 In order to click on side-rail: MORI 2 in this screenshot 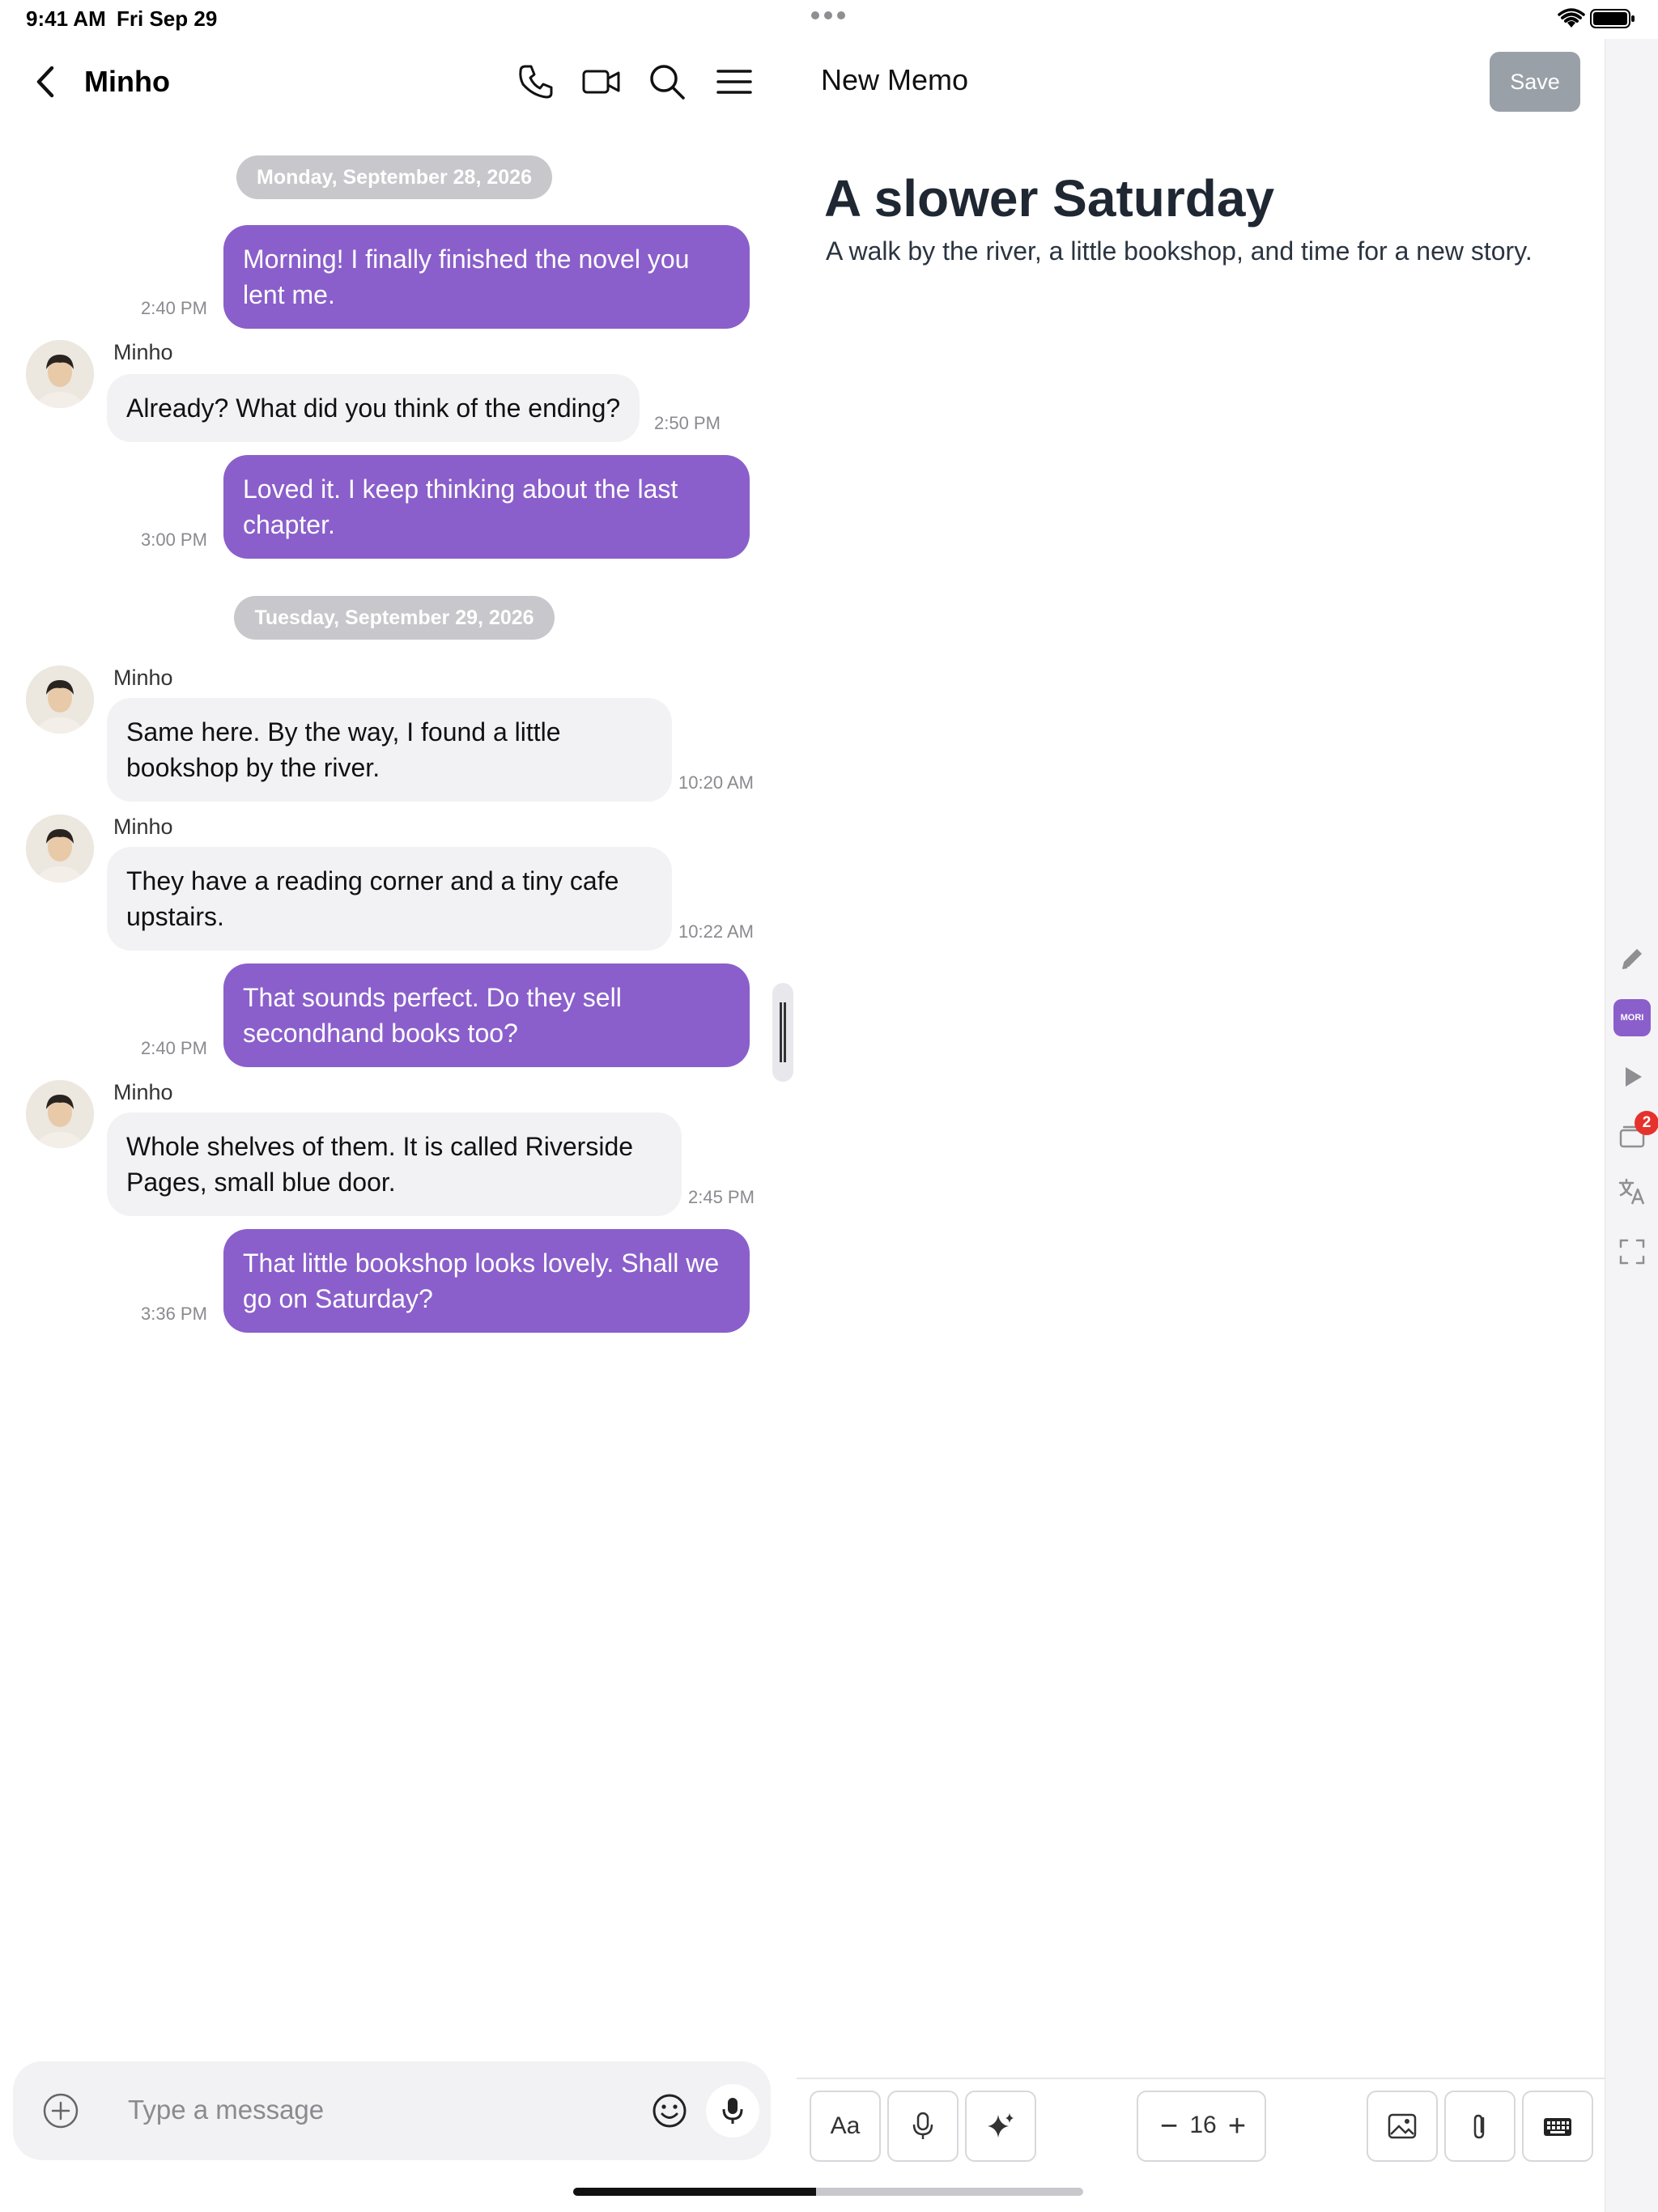, I will do `click(1631, 1126)`.